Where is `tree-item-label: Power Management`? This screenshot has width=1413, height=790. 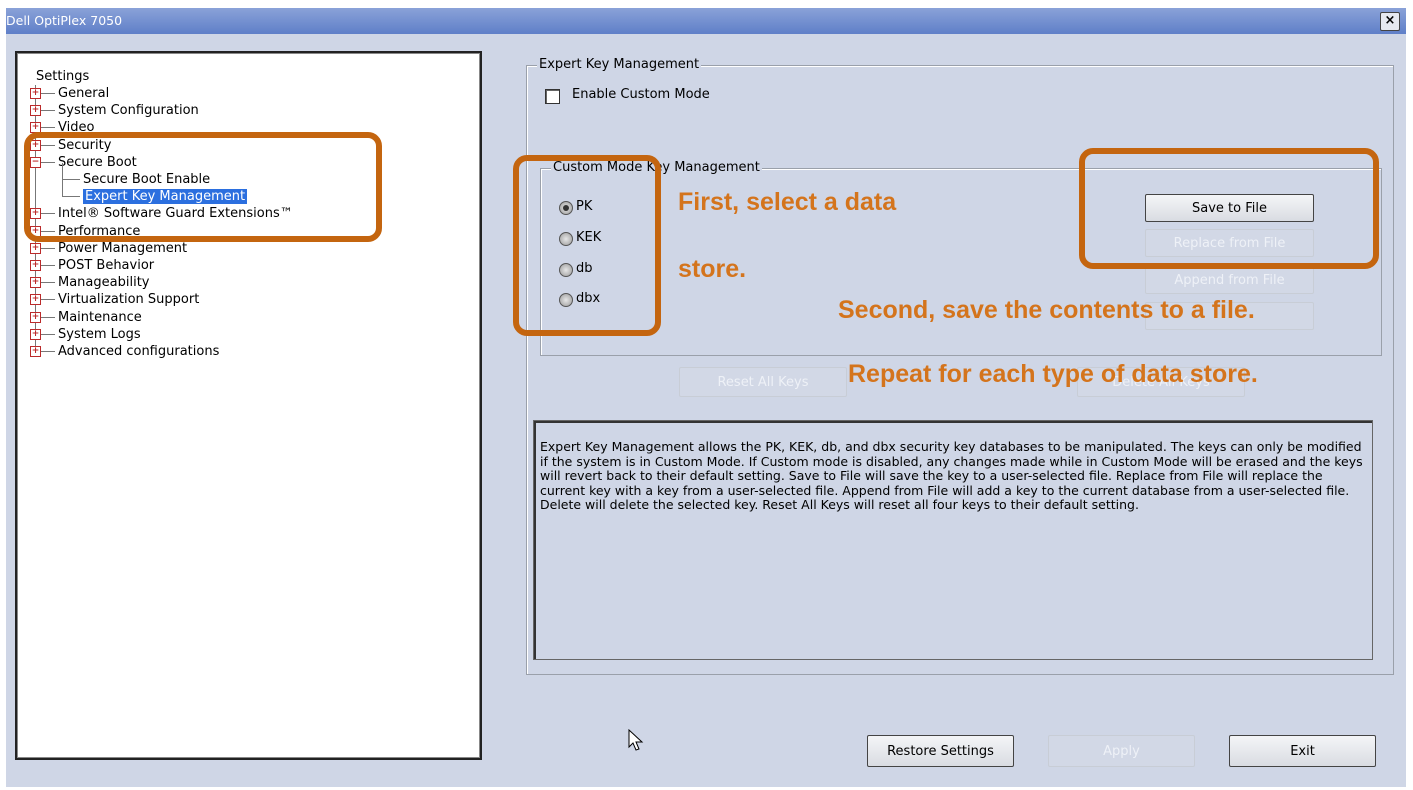 tree-item-label: Power Management is located at coordinates (123, 248).